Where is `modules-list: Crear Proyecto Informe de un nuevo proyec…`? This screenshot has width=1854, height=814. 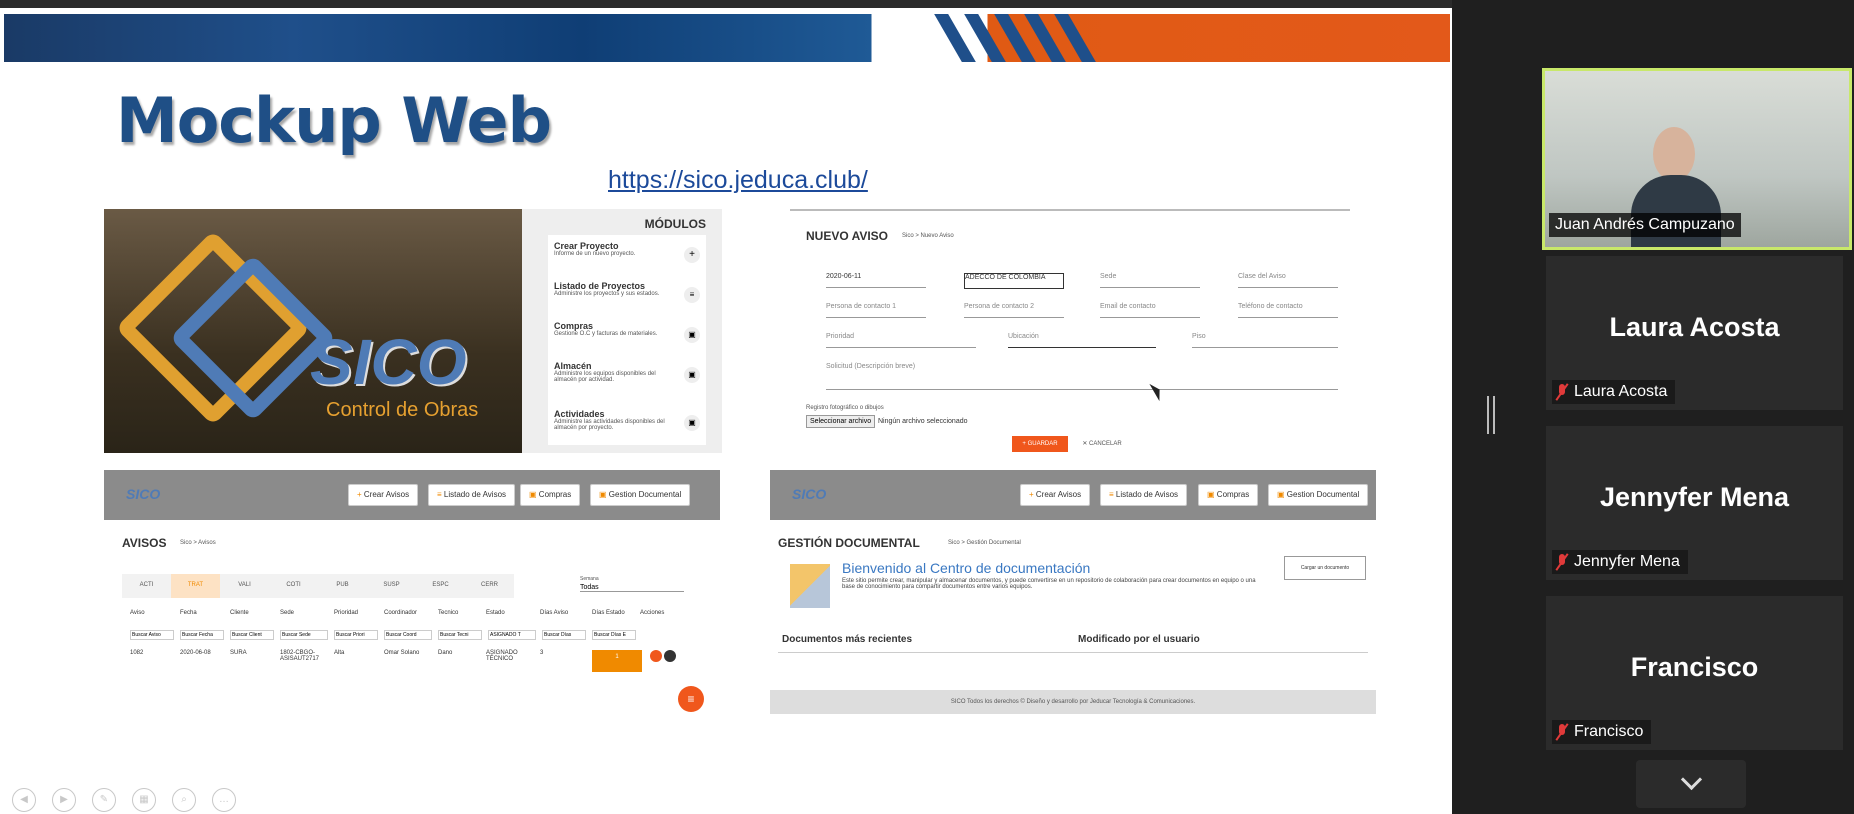
modules-list: Crear Proyecto Informe de un nuevo proyec… is located at coordinates (627, 340).